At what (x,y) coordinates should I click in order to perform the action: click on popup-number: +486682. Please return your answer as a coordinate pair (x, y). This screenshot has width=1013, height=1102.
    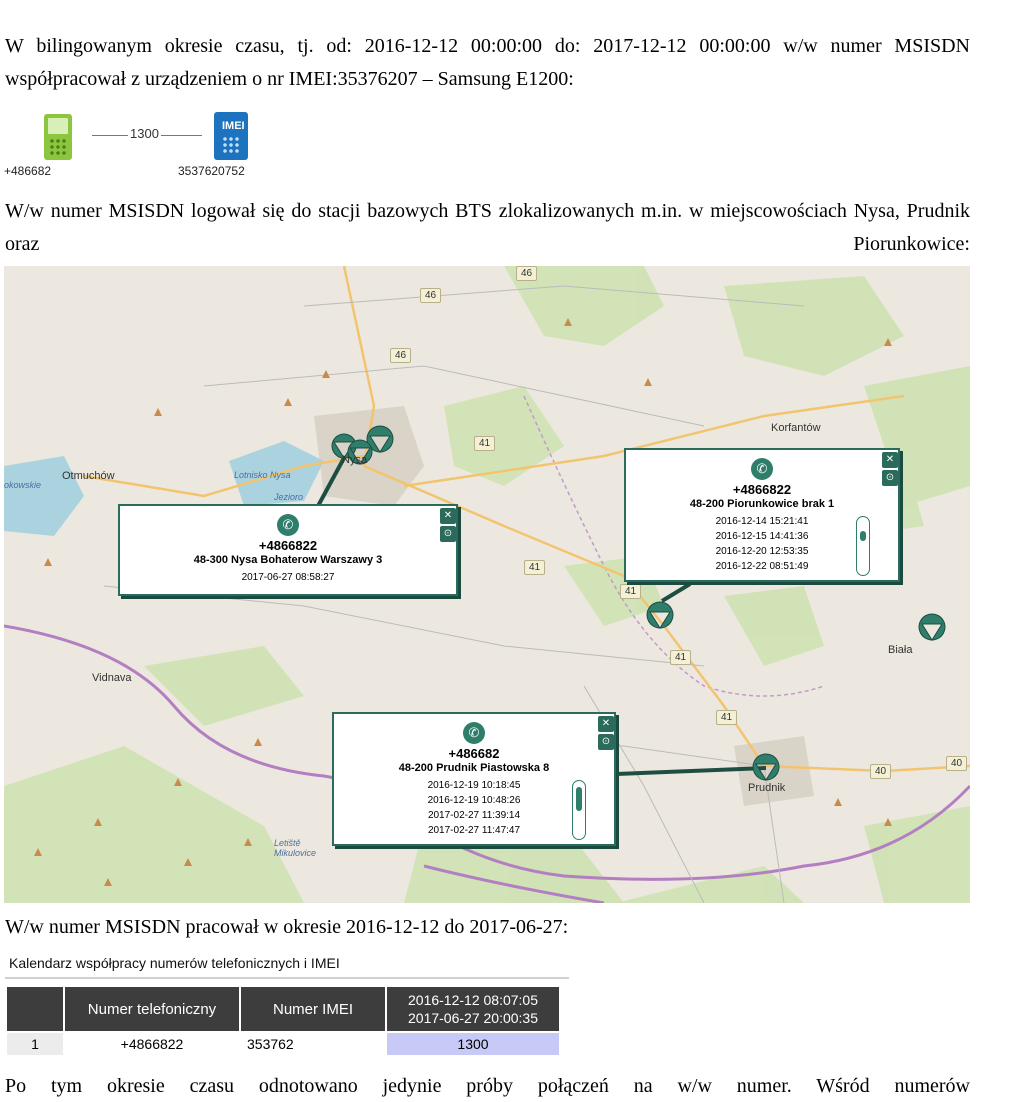
    Looking at the image, I should click on (474, 753).